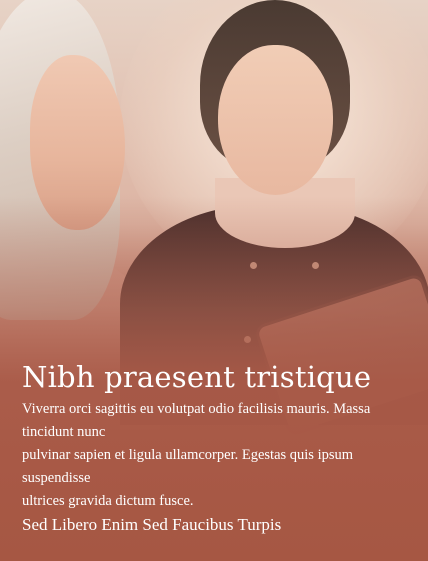 The width and height of the screenshot is (428, 561). I want to click on hero-body-line: ultrices gravida dictum fusce., so click(108, 501).